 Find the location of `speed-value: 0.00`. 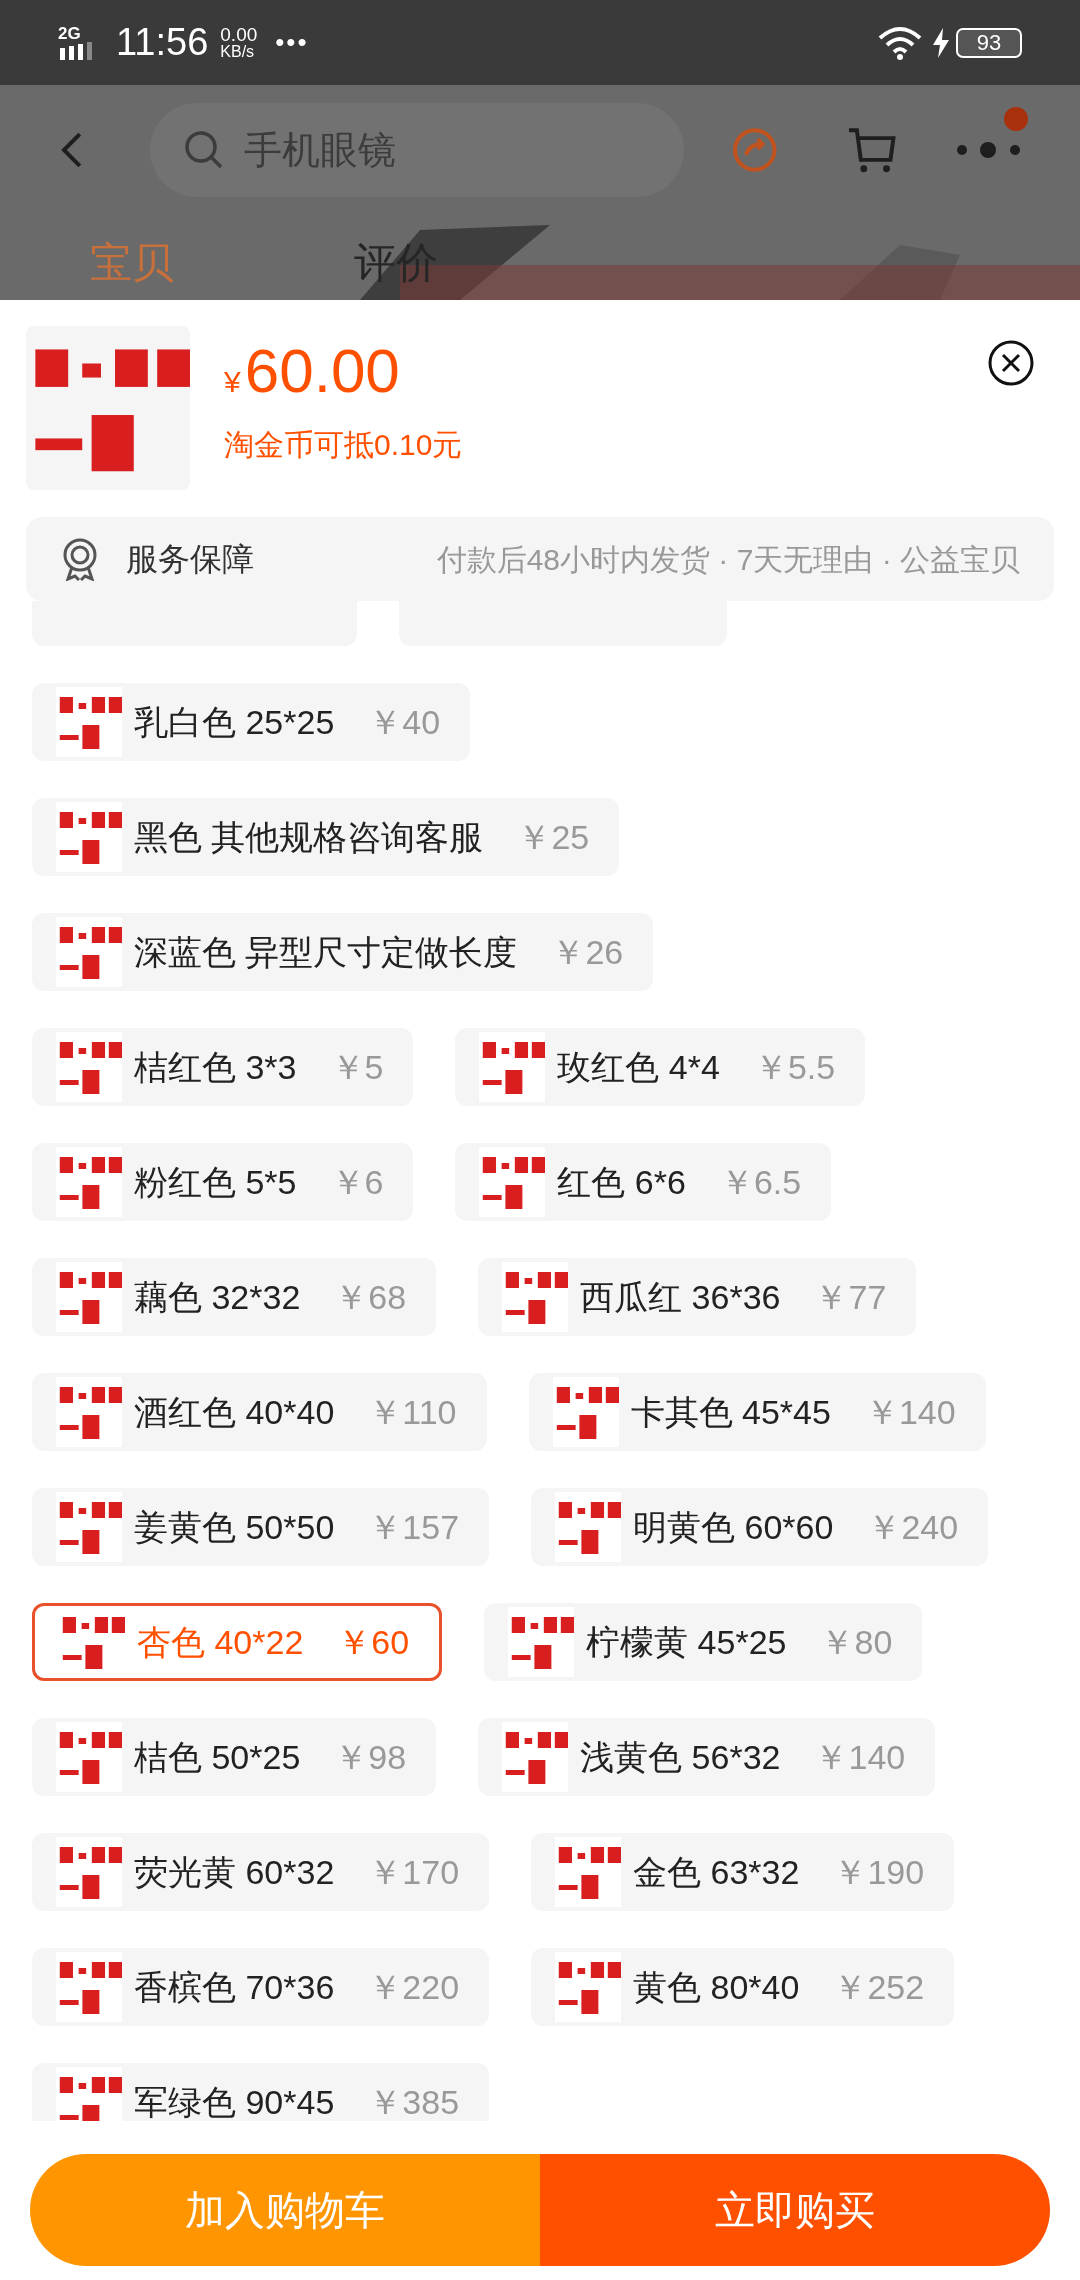

speed-value: 0.00 is located at coordinates (239, 34).